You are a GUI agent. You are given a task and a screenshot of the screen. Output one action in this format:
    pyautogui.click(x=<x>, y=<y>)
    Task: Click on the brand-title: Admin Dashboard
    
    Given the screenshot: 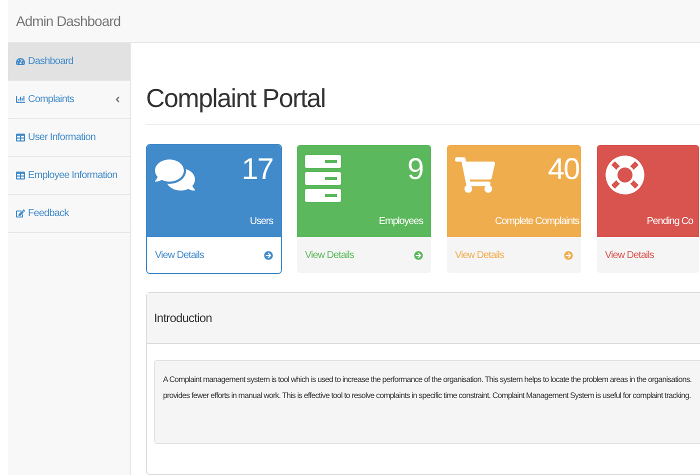 What is the action you would take?
    pyautogui.click(x=68, y=21)
    